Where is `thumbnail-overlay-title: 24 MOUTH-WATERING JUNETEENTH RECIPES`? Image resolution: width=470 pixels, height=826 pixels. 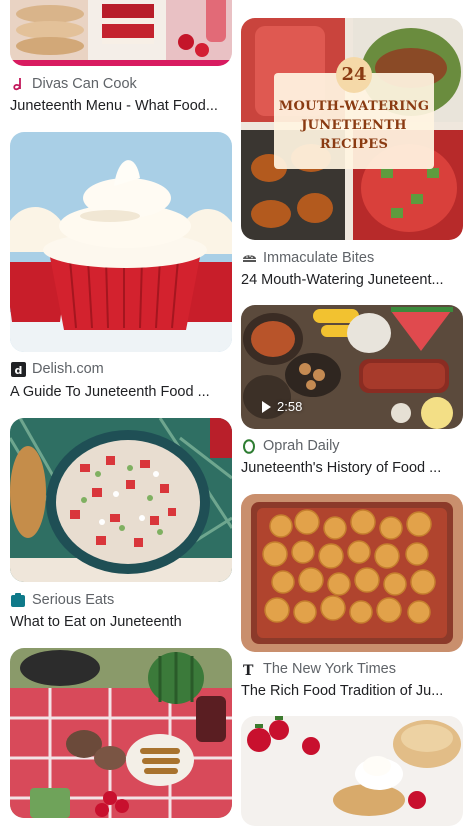 thumbnail-overlay-title: 24 MOUTH-WATERING JUNETEENTH RECIPES is located at coordinates (354, 113).